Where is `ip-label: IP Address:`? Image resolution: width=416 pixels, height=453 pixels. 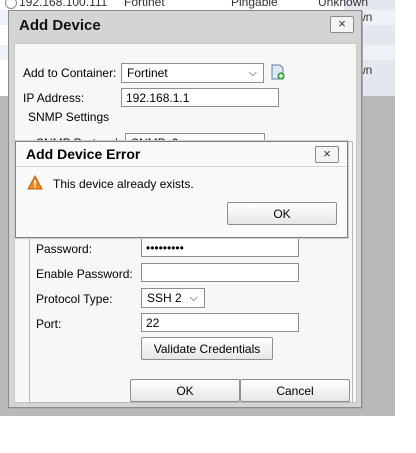
ip-label: IP Address: is located at coordinates (54, 98).